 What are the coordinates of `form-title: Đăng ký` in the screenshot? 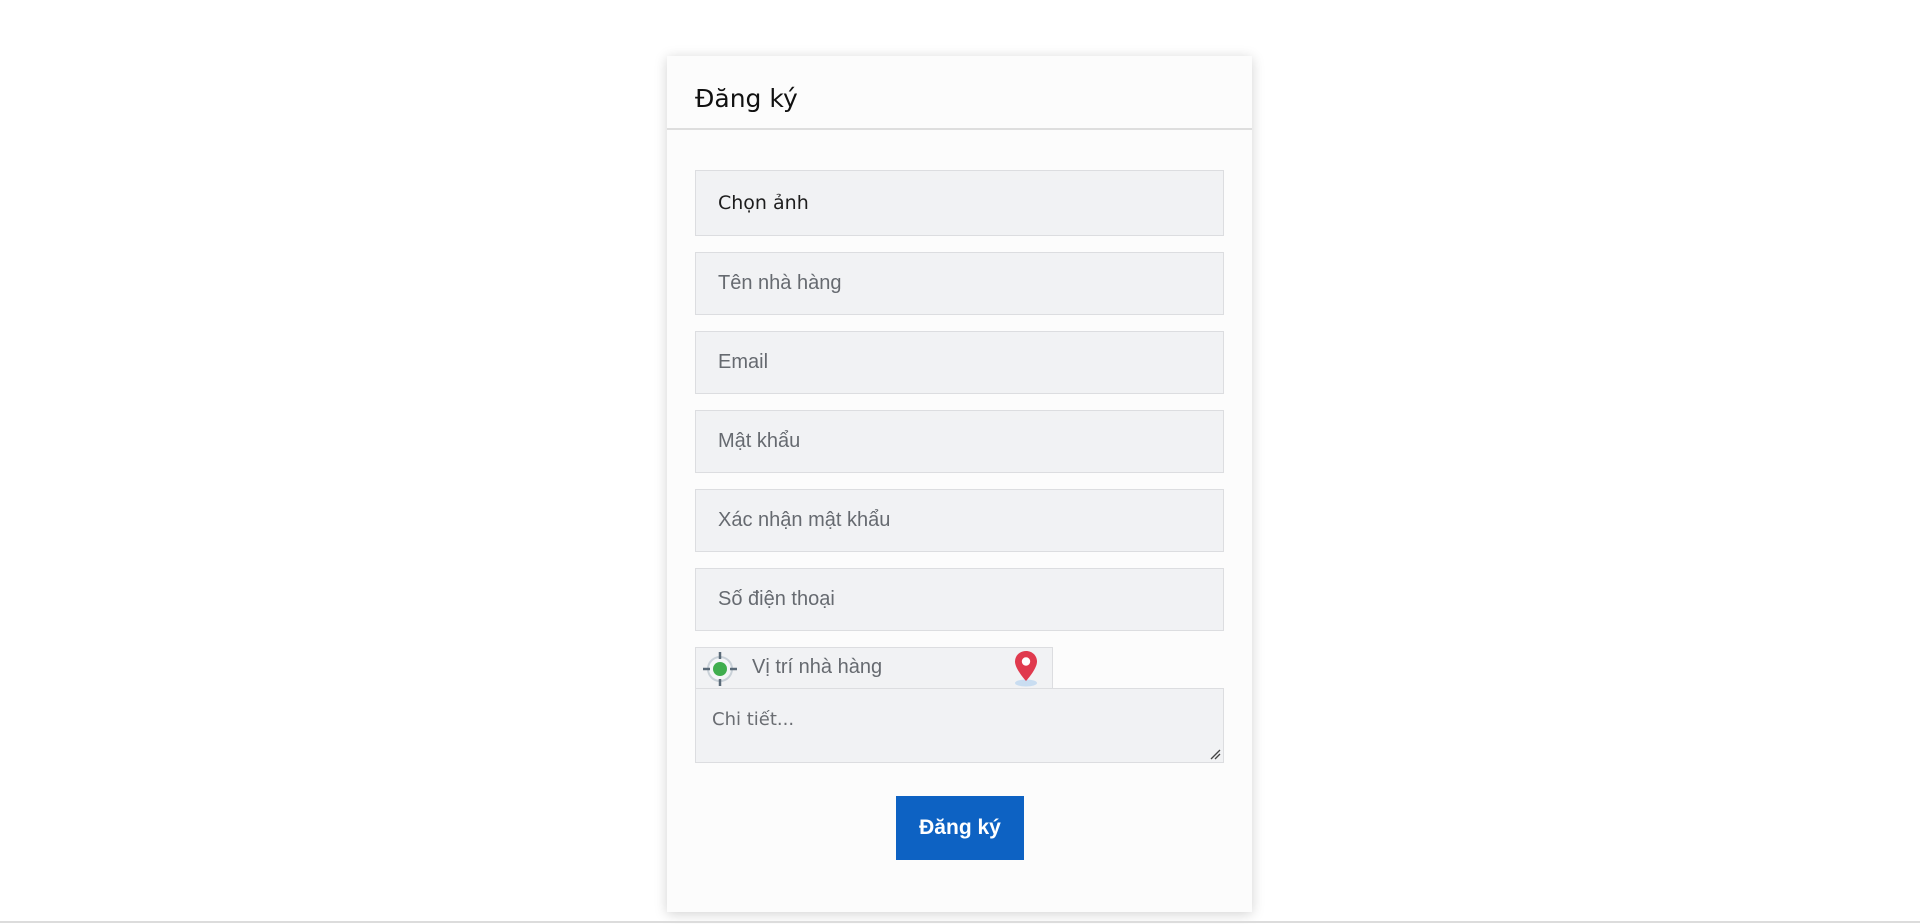 It's located at (746, 98).